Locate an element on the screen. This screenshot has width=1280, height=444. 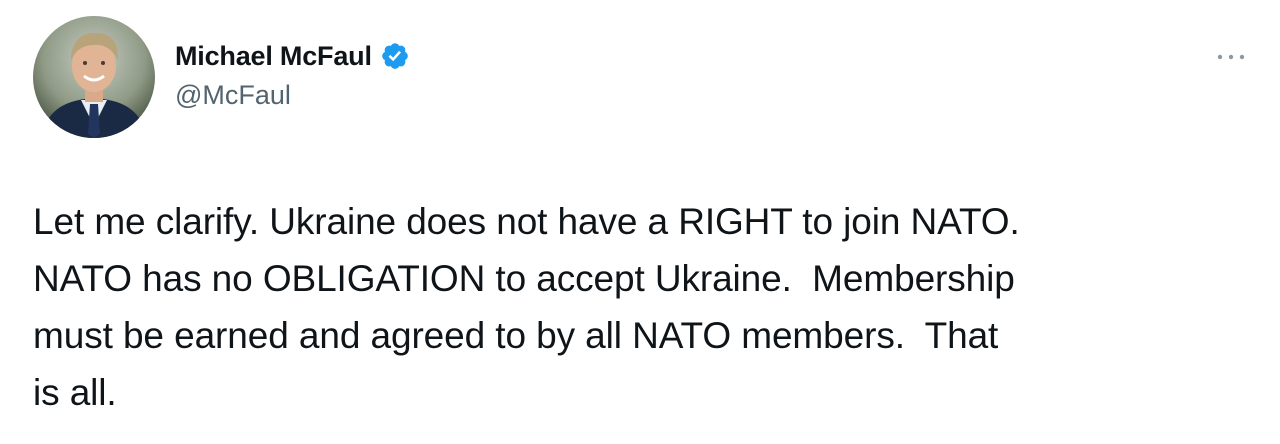
more-options-icon is located at coordinates (1231, 57).